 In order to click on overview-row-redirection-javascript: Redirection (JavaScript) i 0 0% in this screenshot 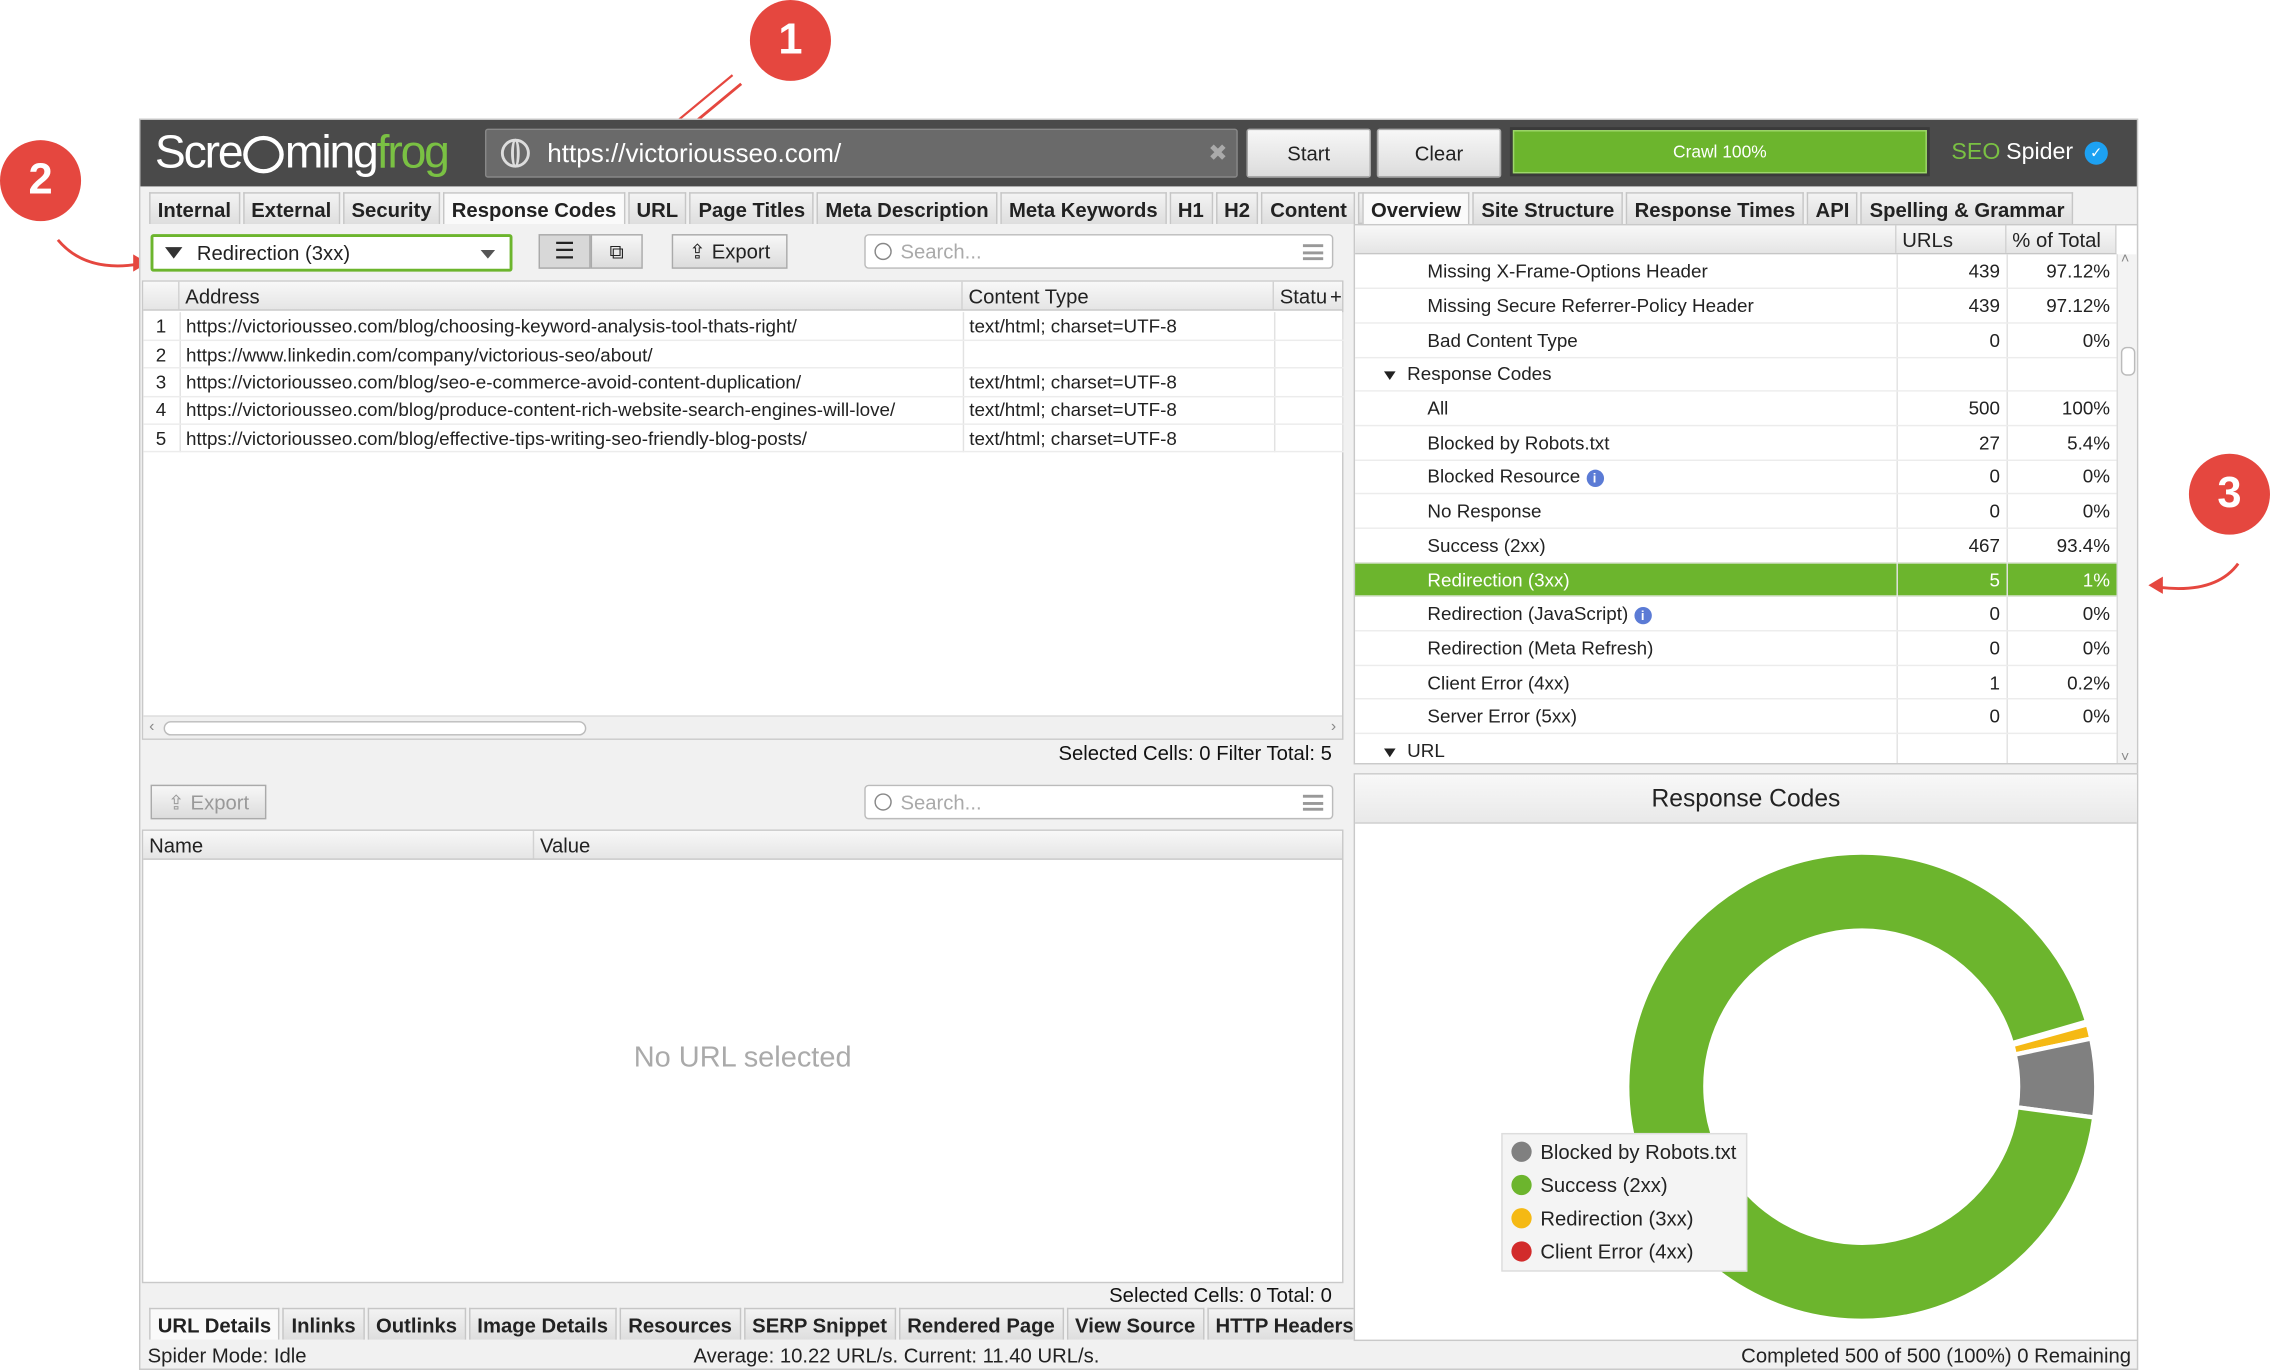, I will do `click(1736, 614)`.